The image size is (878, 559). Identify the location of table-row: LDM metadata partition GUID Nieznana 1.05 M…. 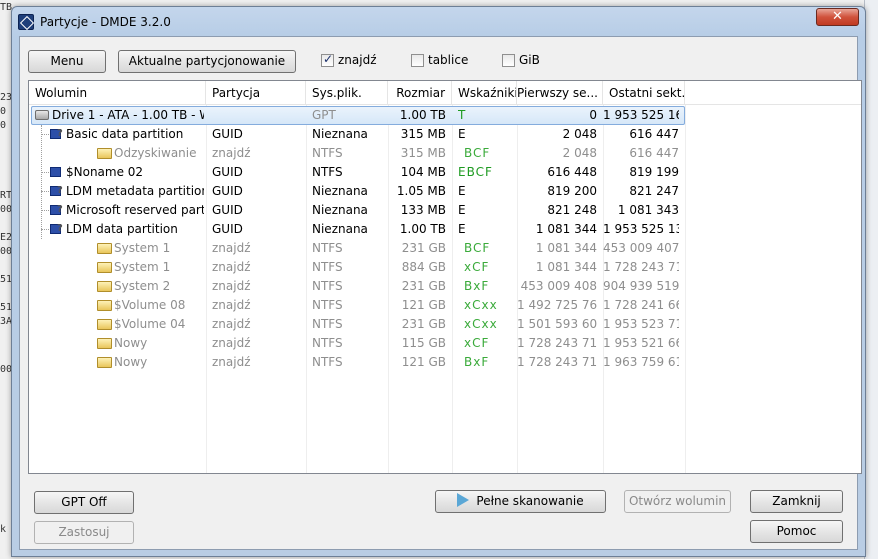
(445, 191).